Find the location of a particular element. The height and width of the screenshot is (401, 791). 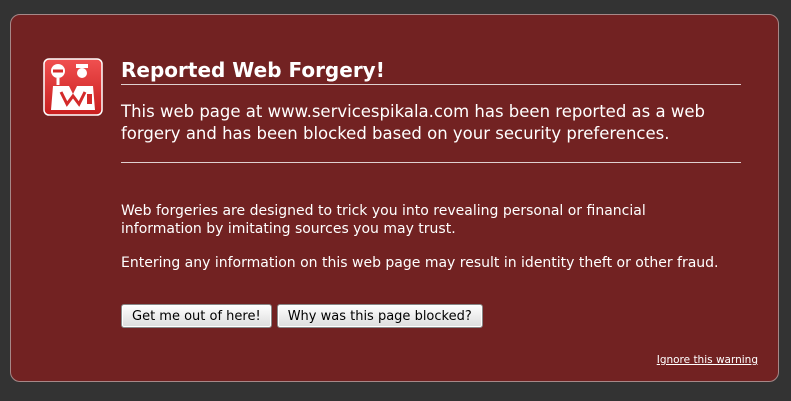

police-officer-alert-icon is located at coordinates (73, 87).